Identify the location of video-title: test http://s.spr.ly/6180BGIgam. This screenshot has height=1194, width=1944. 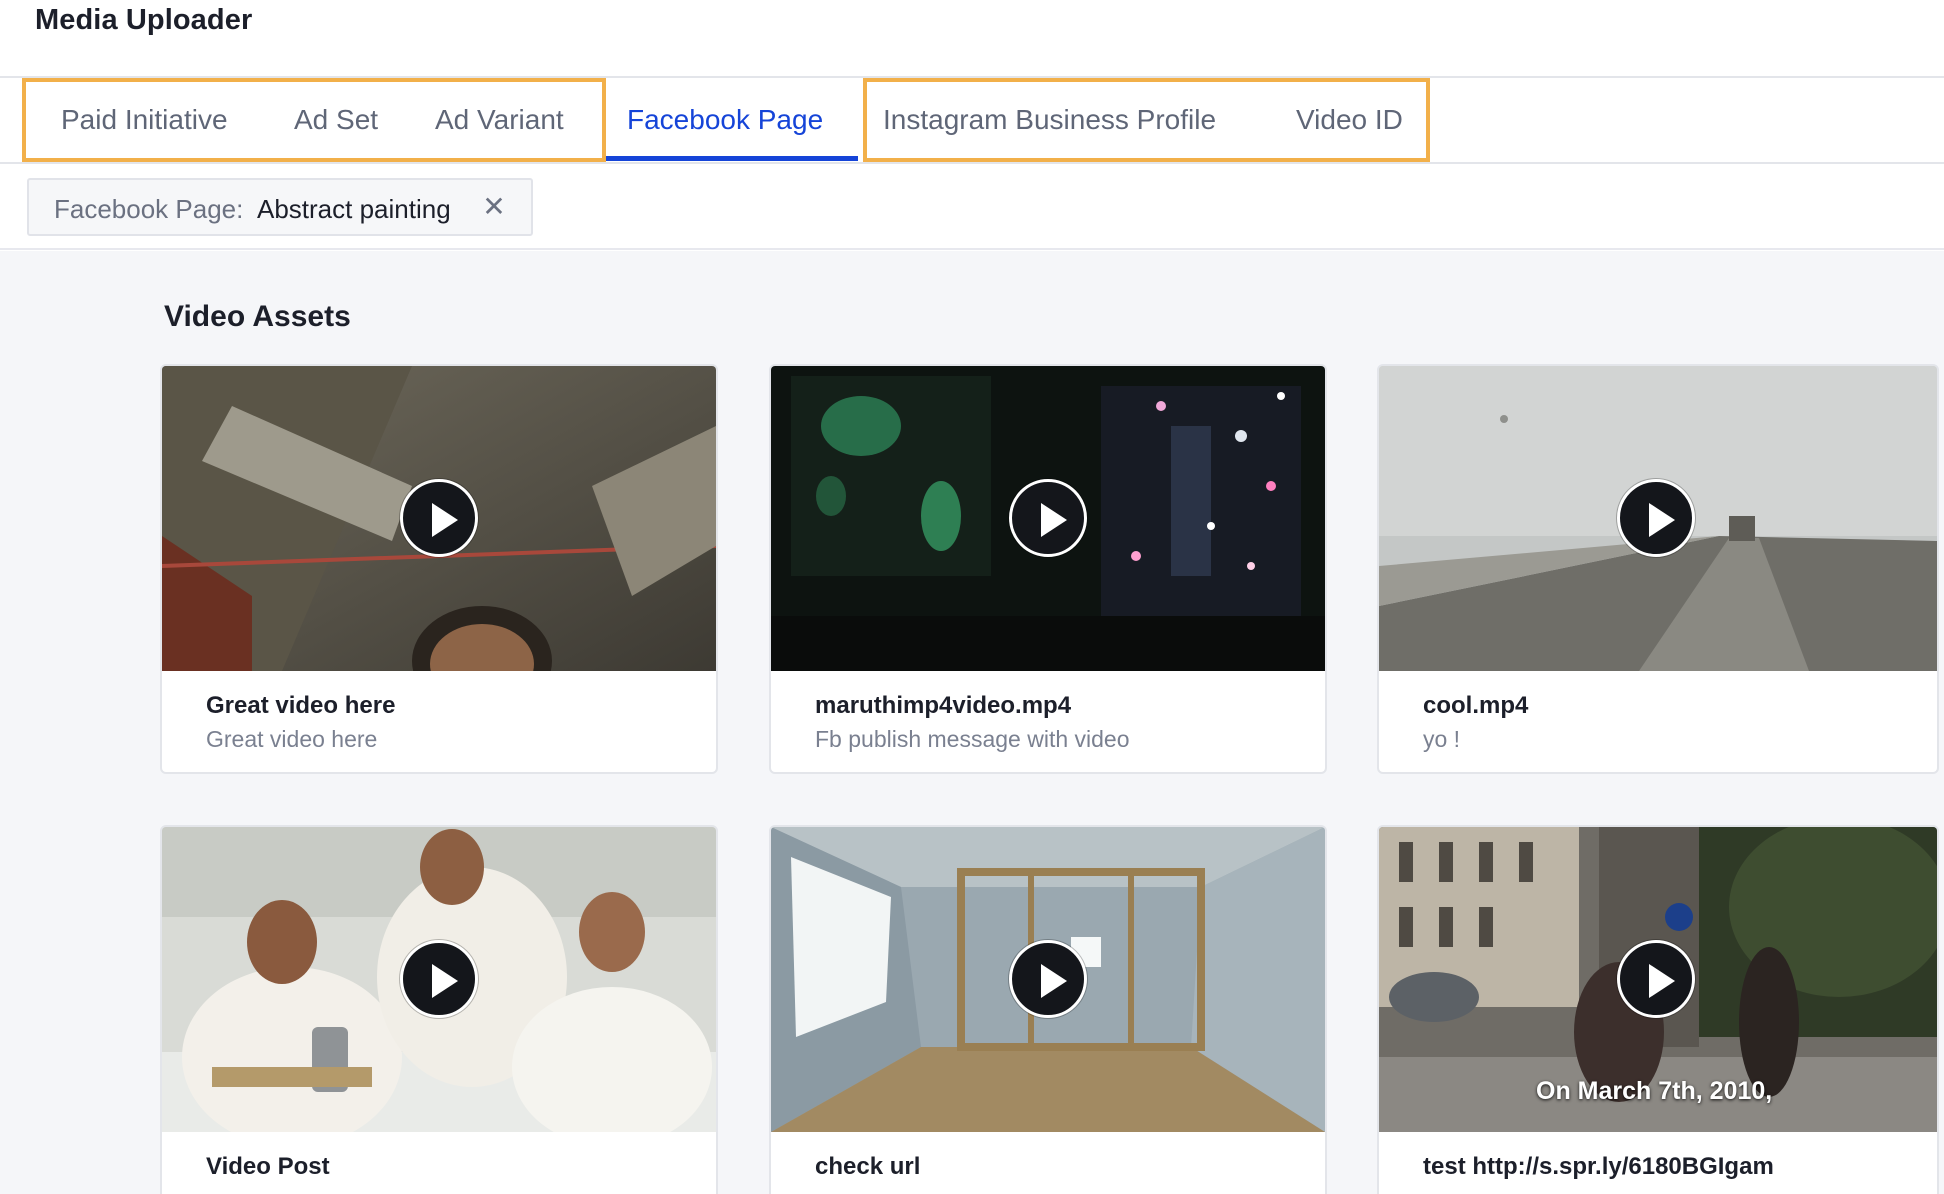
(1598, 1166).